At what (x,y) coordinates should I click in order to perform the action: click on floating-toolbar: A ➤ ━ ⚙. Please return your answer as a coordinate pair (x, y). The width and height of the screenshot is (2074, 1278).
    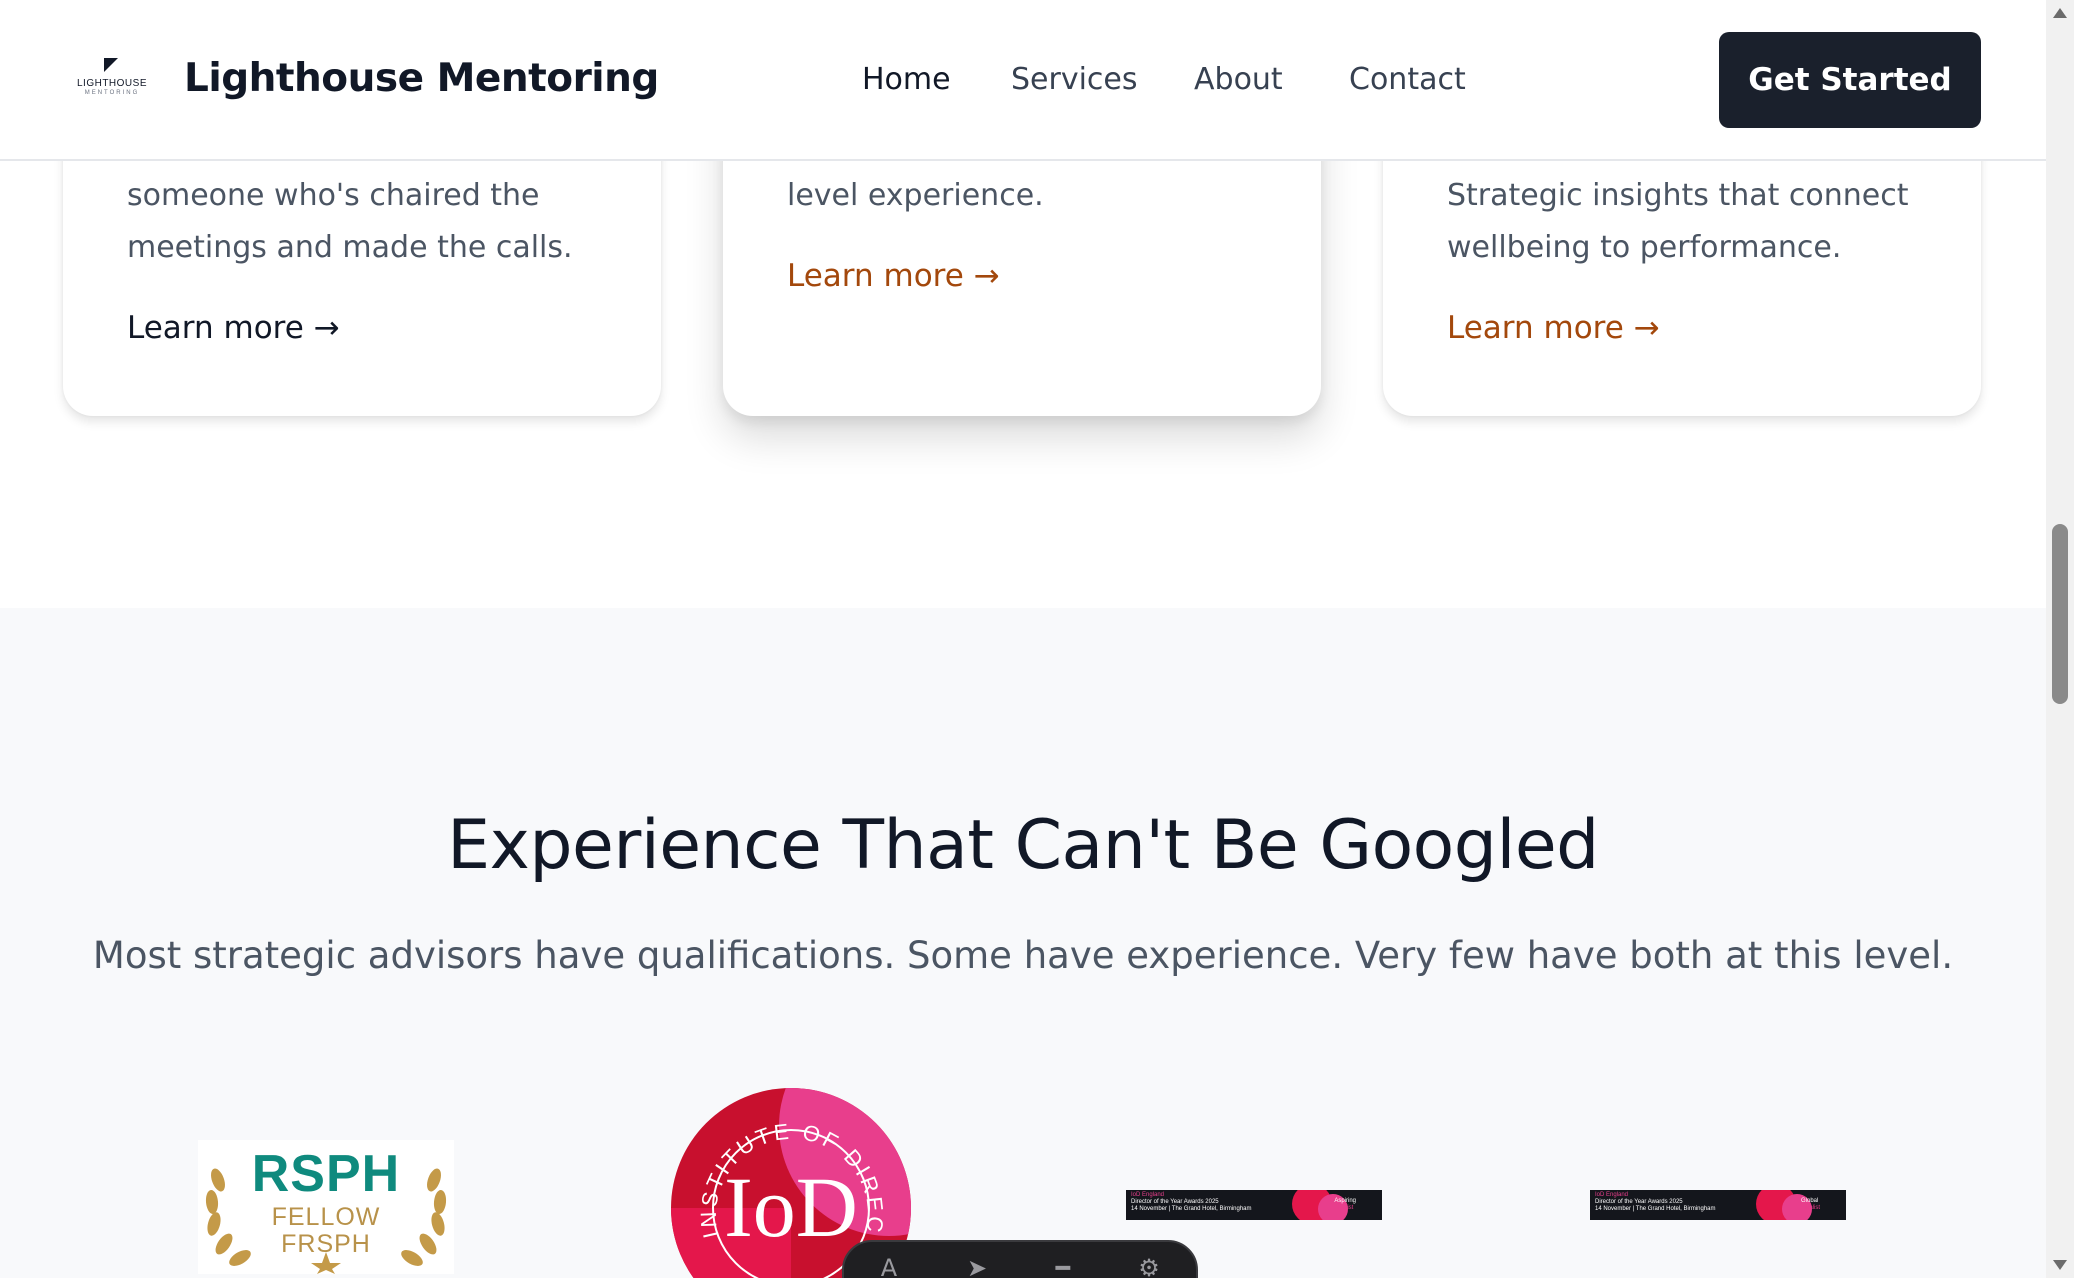
    Looking at the image, I should click on (1020, 1259).